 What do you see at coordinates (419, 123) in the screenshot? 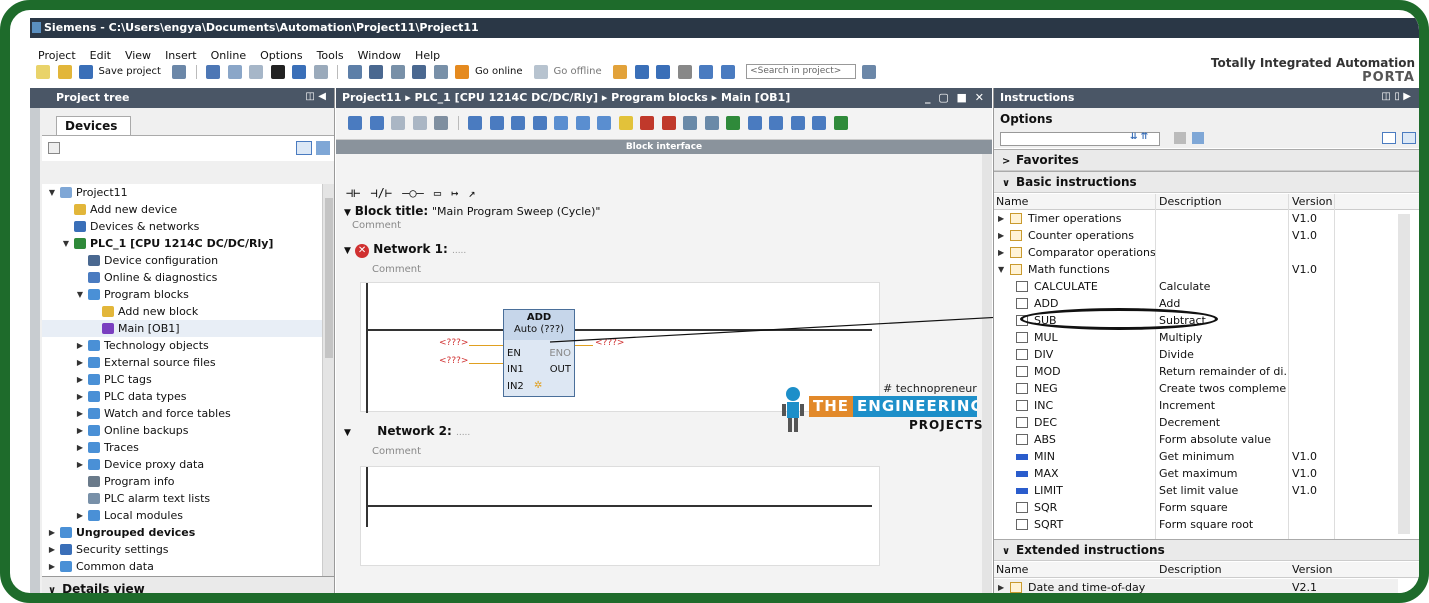
I see `add-row-icon` at bounding box center [419, 123].